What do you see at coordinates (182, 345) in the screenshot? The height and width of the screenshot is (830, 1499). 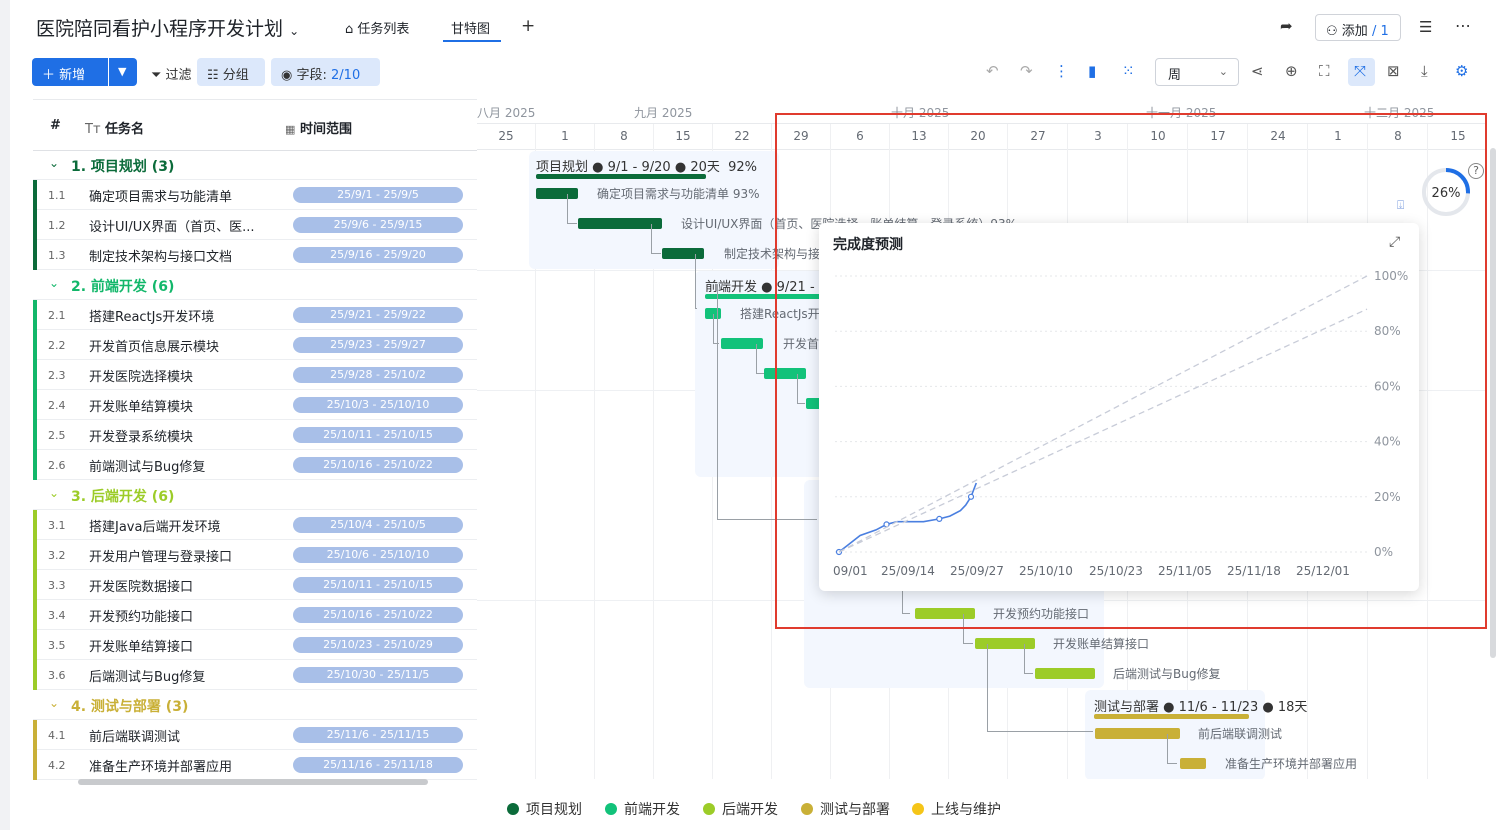 I see `task-name: 开发首页信息展示模块` at bounding box center [182, 345].